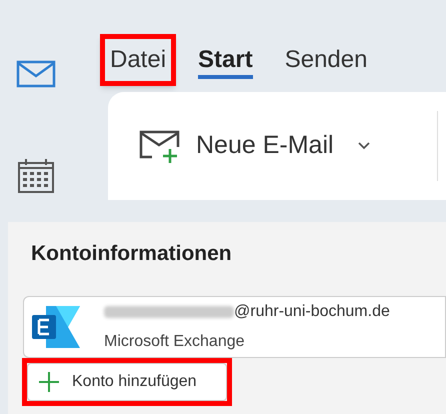 Image resolution: width=446 pixels, height=414 pixels. What do you see at coordinates (36, 74) in the screenshot?
I see `mail-icon` at bounding box center [36, 74].